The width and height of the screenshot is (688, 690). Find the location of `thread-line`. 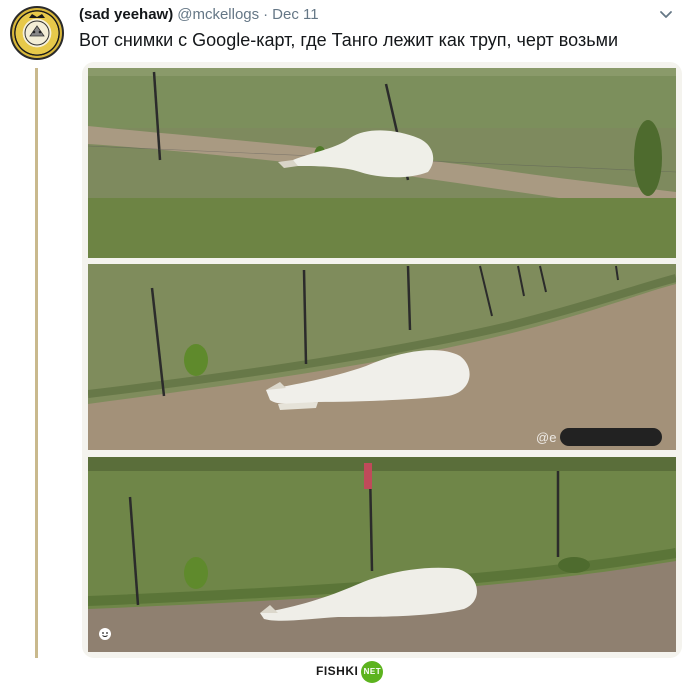

thread-line is located at coordinates (36, 363).